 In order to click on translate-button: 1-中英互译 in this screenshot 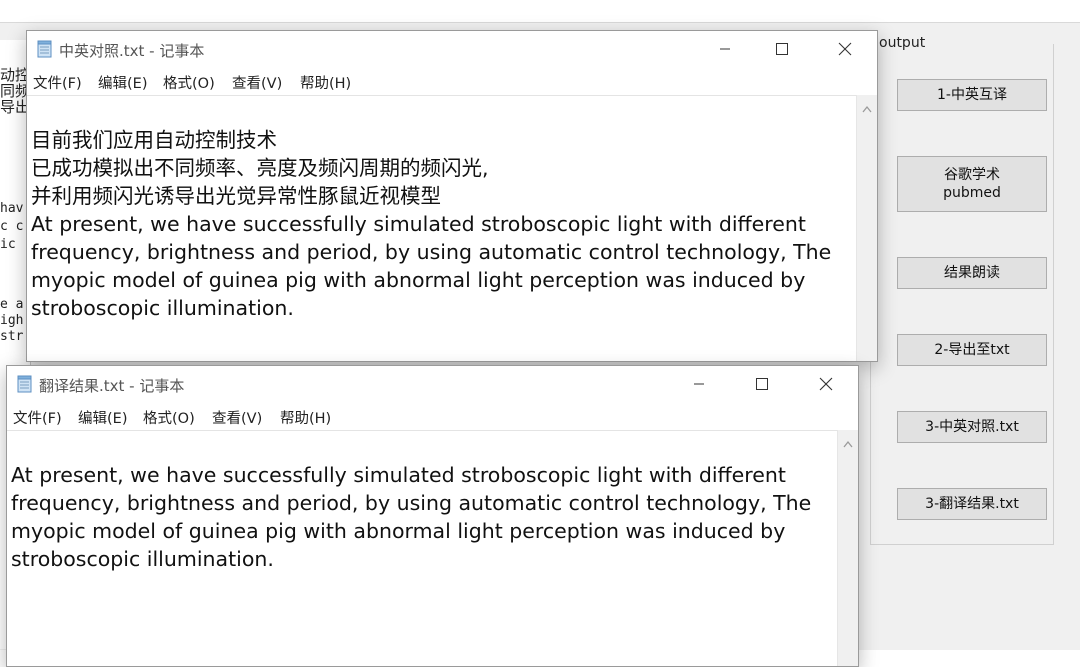, I will do `click(972, 95)`.